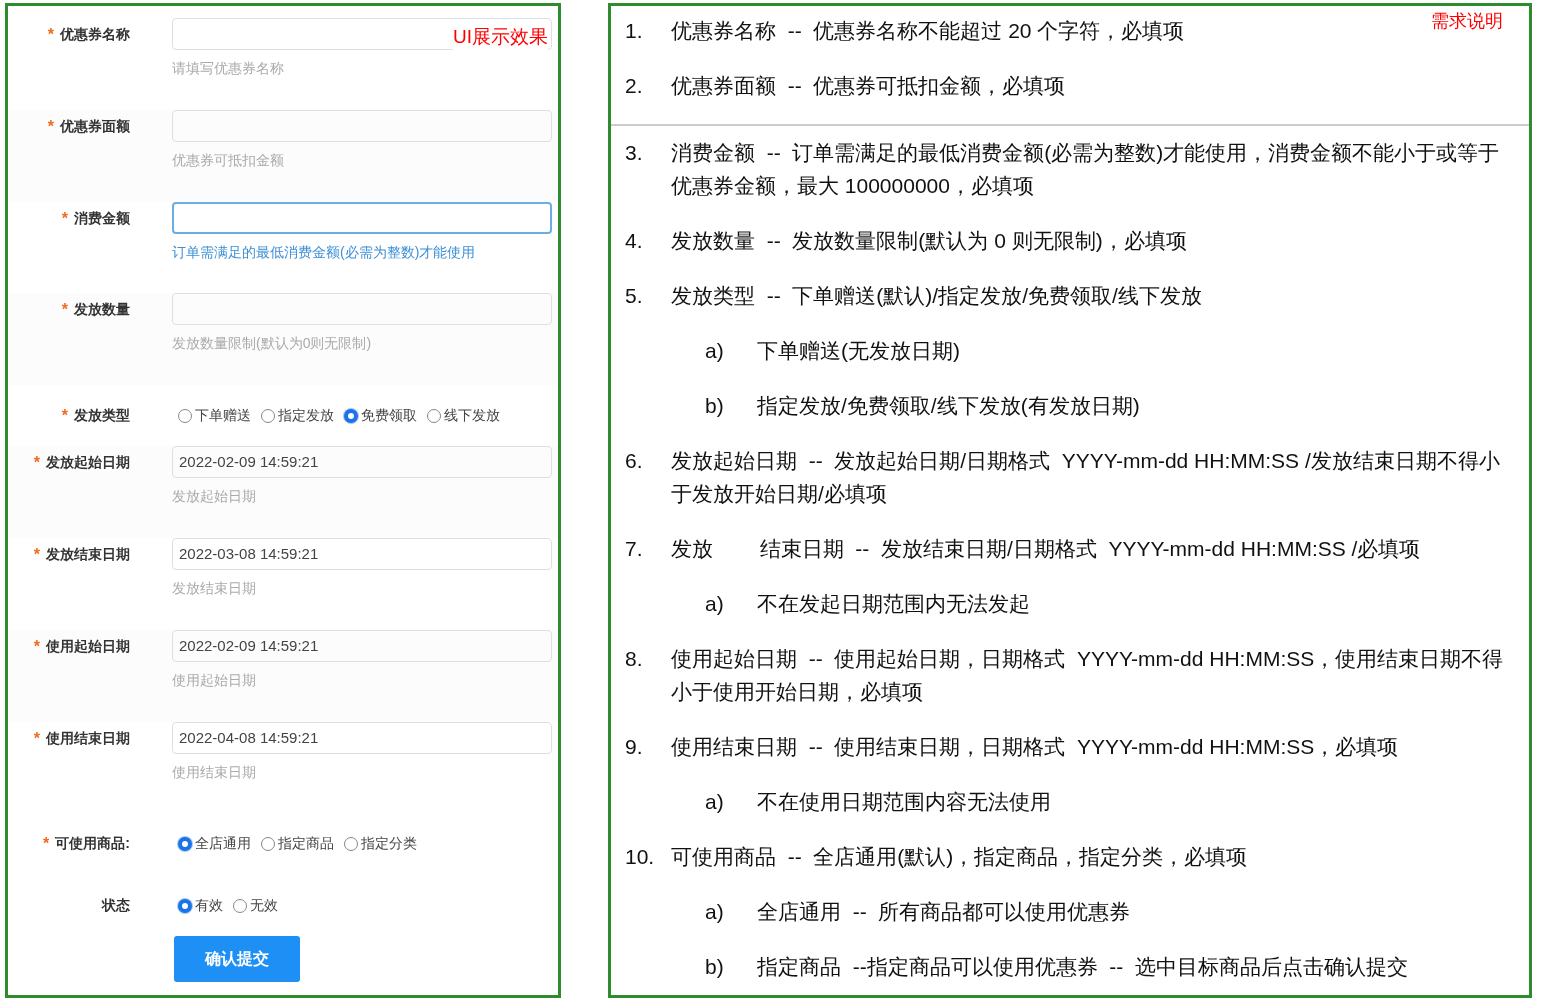 The image size is (1541, 1007). What do you see at coordinates (209, 905) in the screenshot?
I see `radio-label: 有效` at bounding box center [209, 905].